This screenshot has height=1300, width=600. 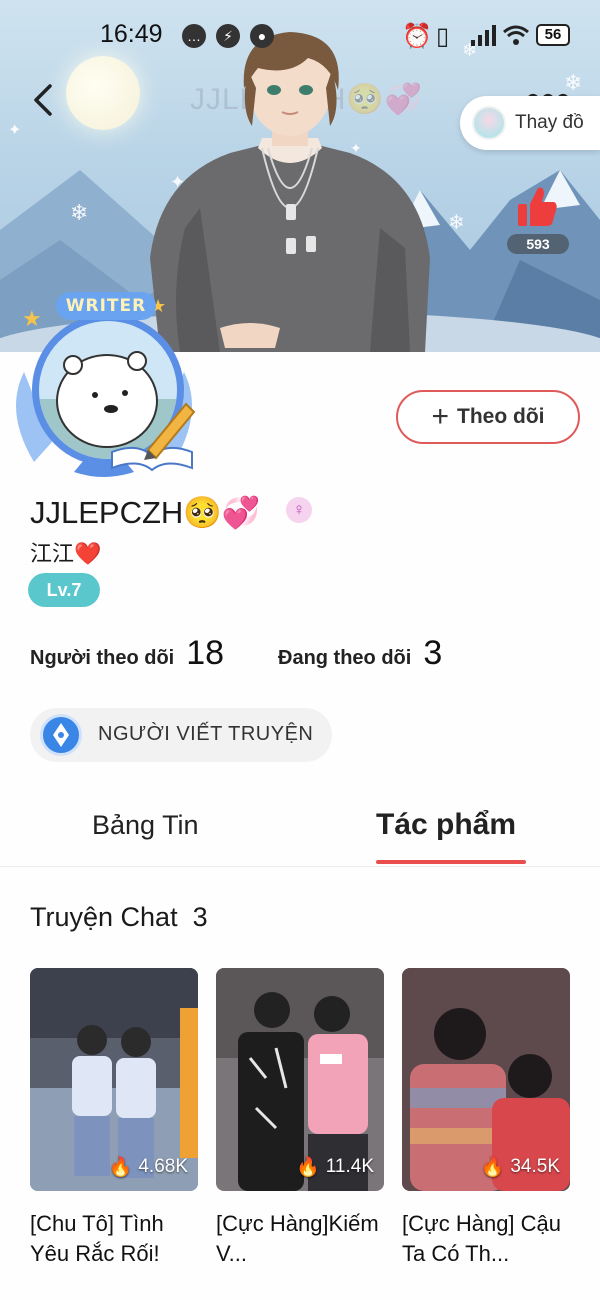 What do you see at coordinates (44, 100) in the screenshot?
I see `back-button` at bounding box center [44, 100].